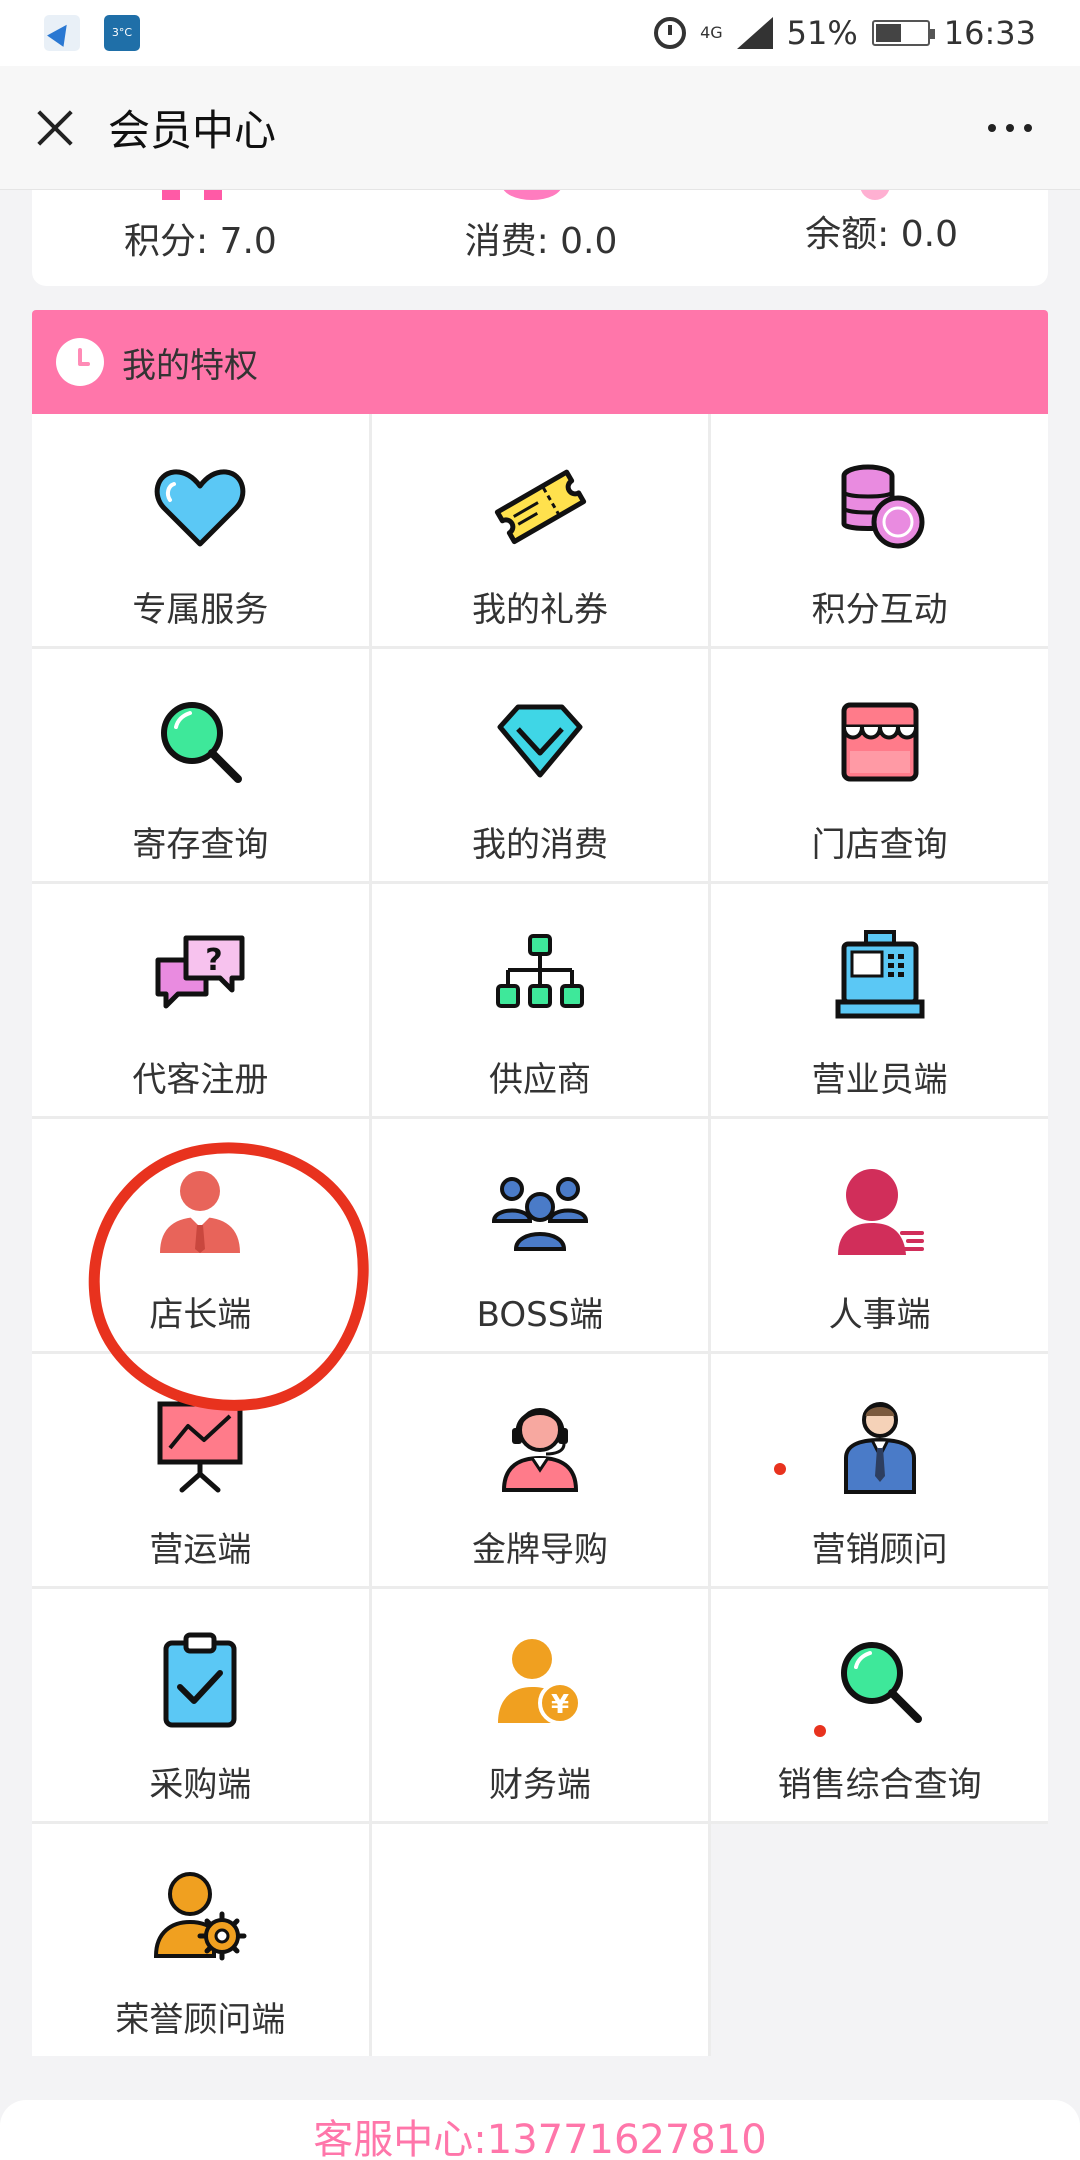 This screenshot has height=2160, width=1080. I want to click on headset-agent-icon, so click(539, 1450).